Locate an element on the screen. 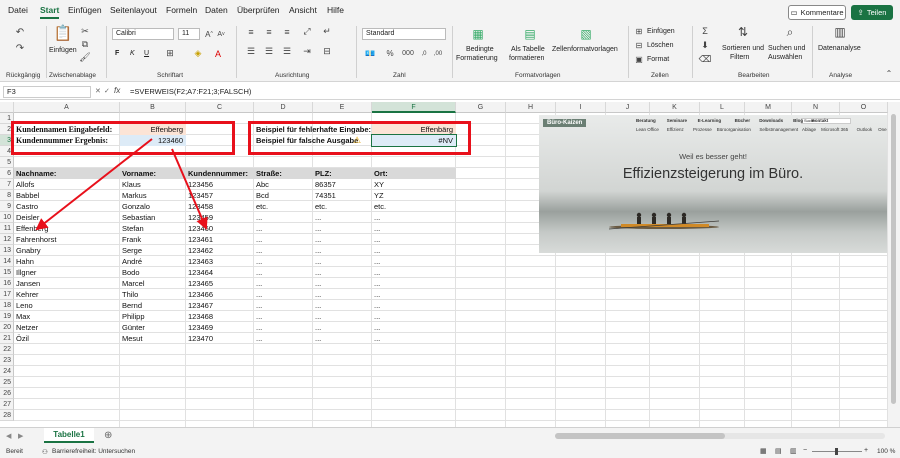 The image size is (900, 458). column-header-E: E is located at coordinates (342, 107).